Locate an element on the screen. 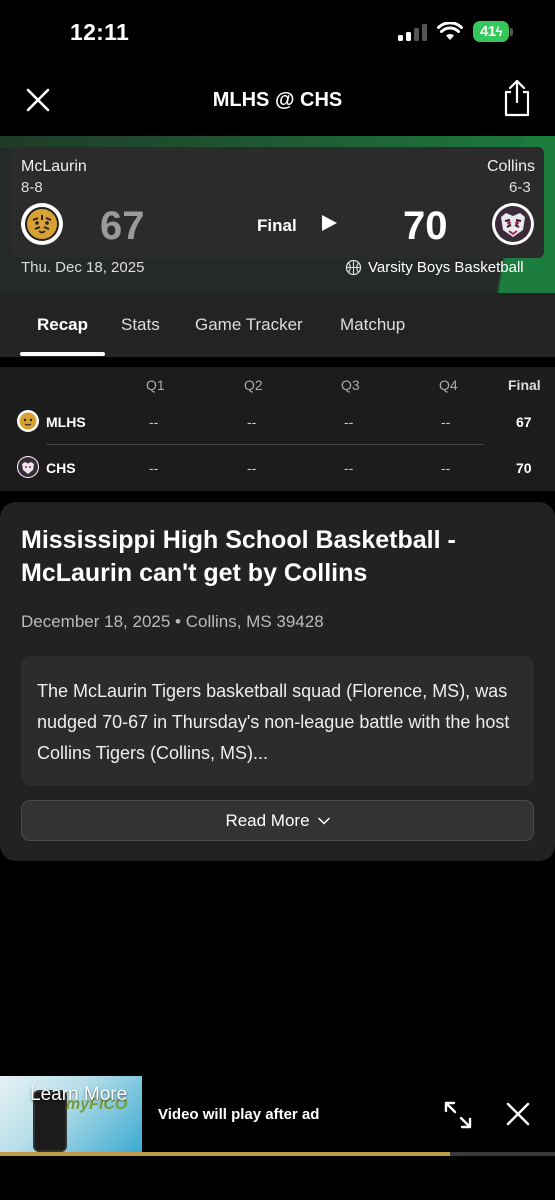  expand-icon is located at coordinates (458, 1115).